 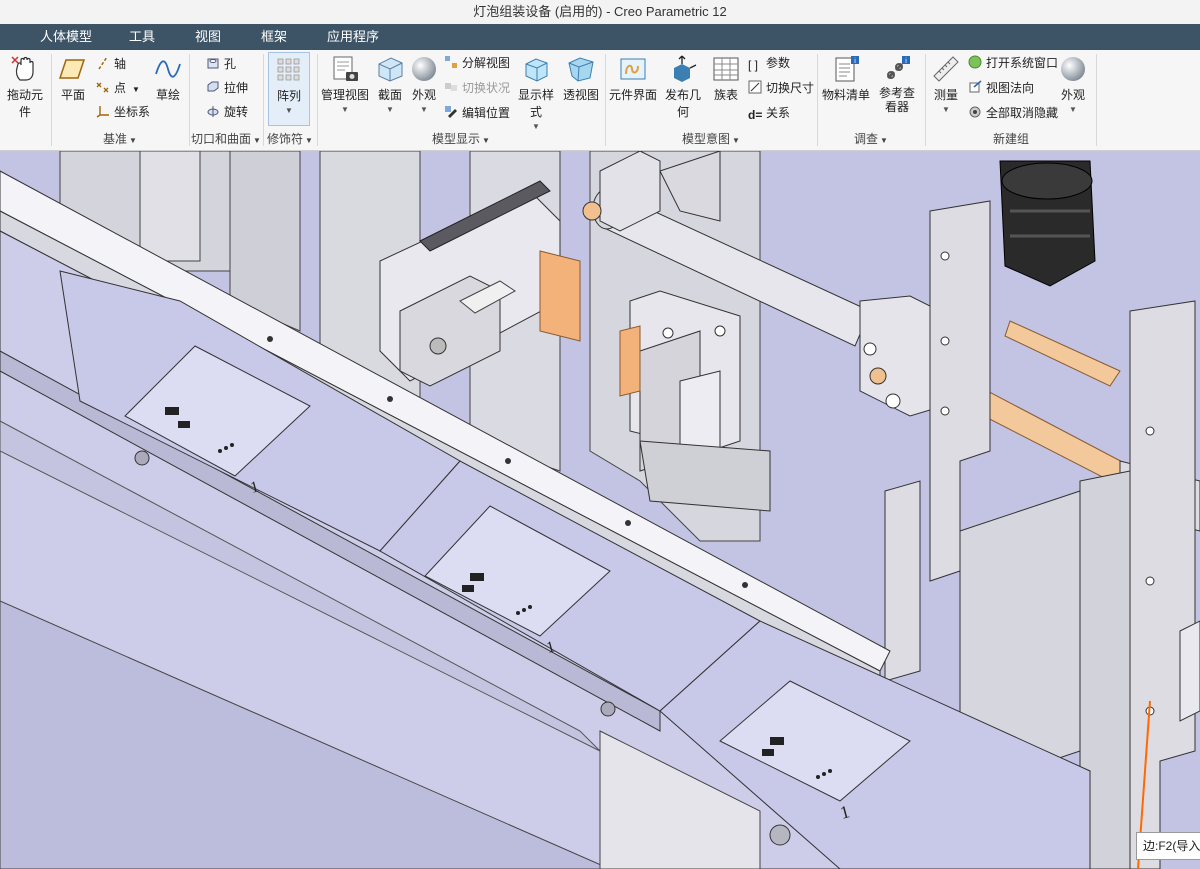 I want to click on measure-dropdown-icon: ▼, so click(x=946, y=109).